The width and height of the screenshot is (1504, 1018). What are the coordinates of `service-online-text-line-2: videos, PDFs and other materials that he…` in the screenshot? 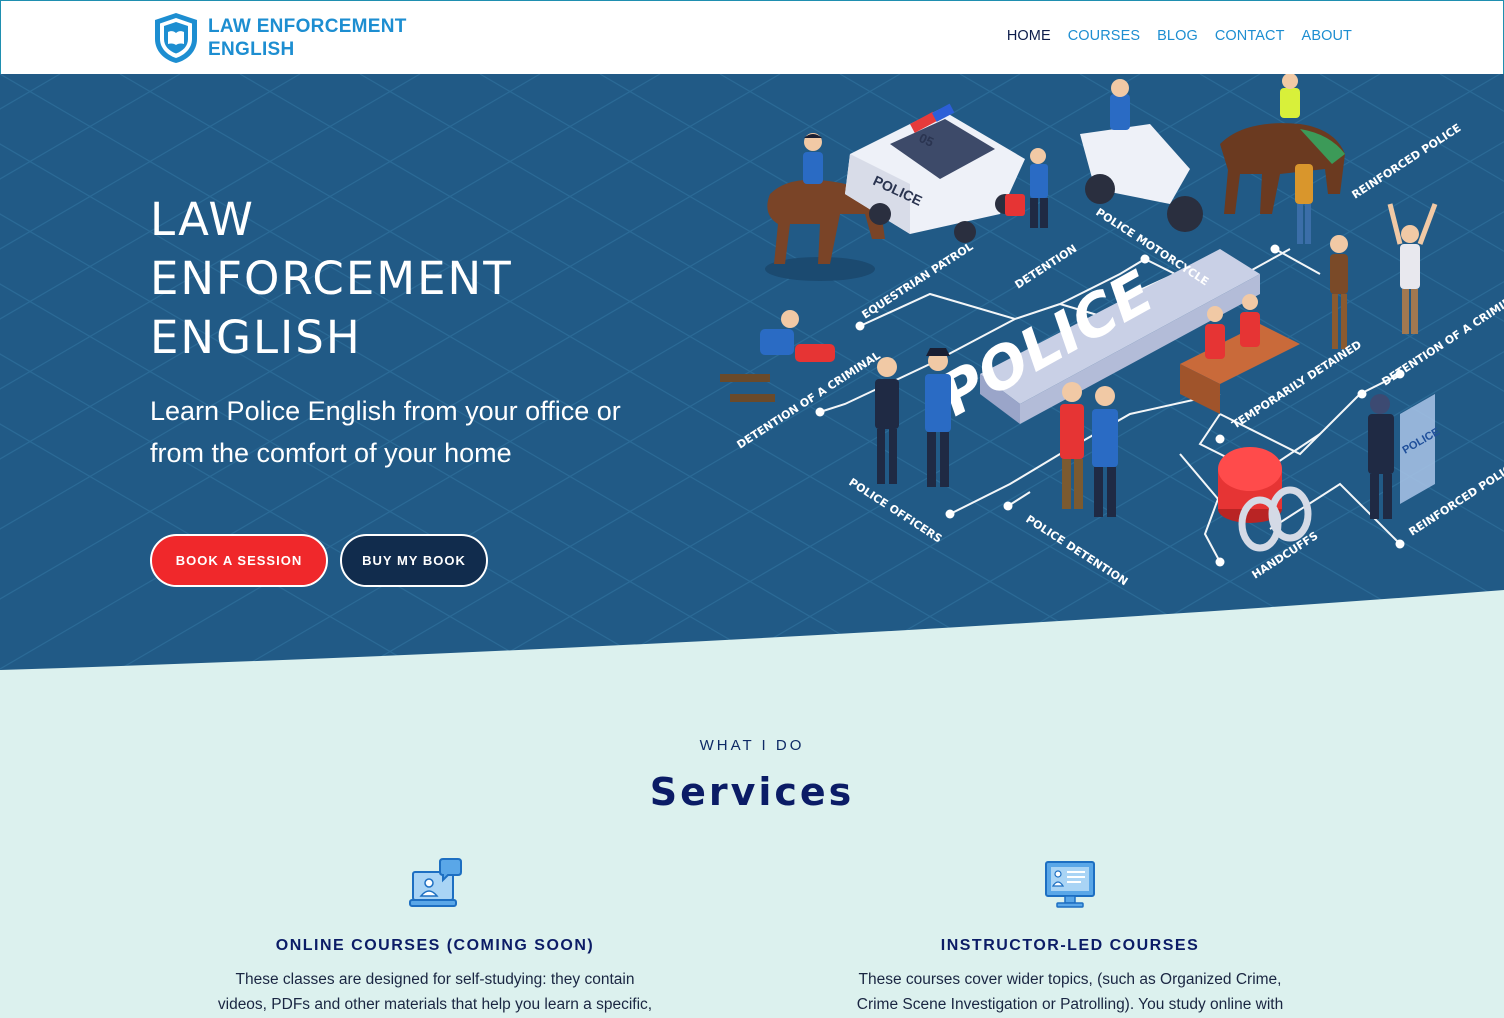 It's located at (435, 1004).